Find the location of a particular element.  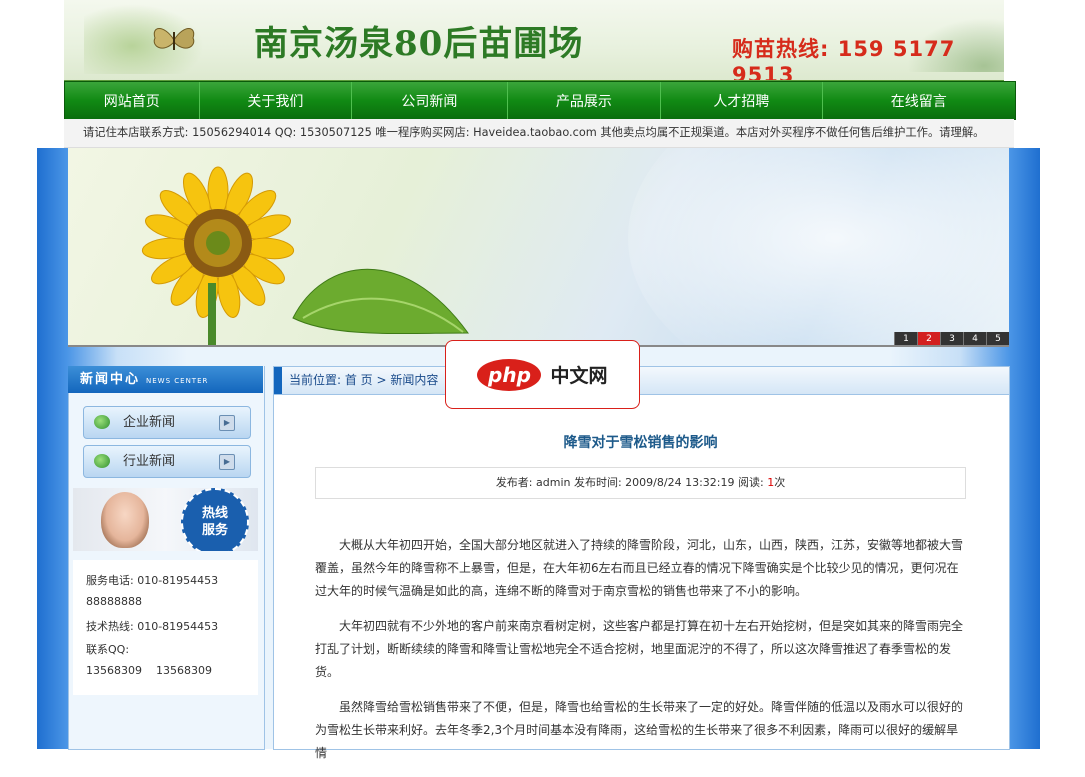

sidebar-item-label: 企业新闻 is located at coordinates (149, 422).